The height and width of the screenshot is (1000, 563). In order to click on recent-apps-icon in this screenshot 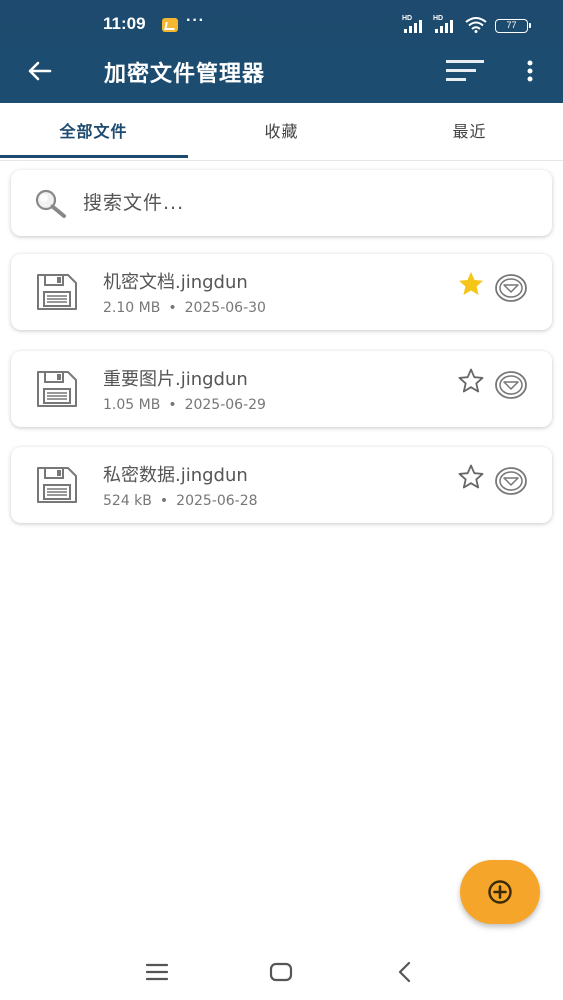, I will do `click(157, 972)`.